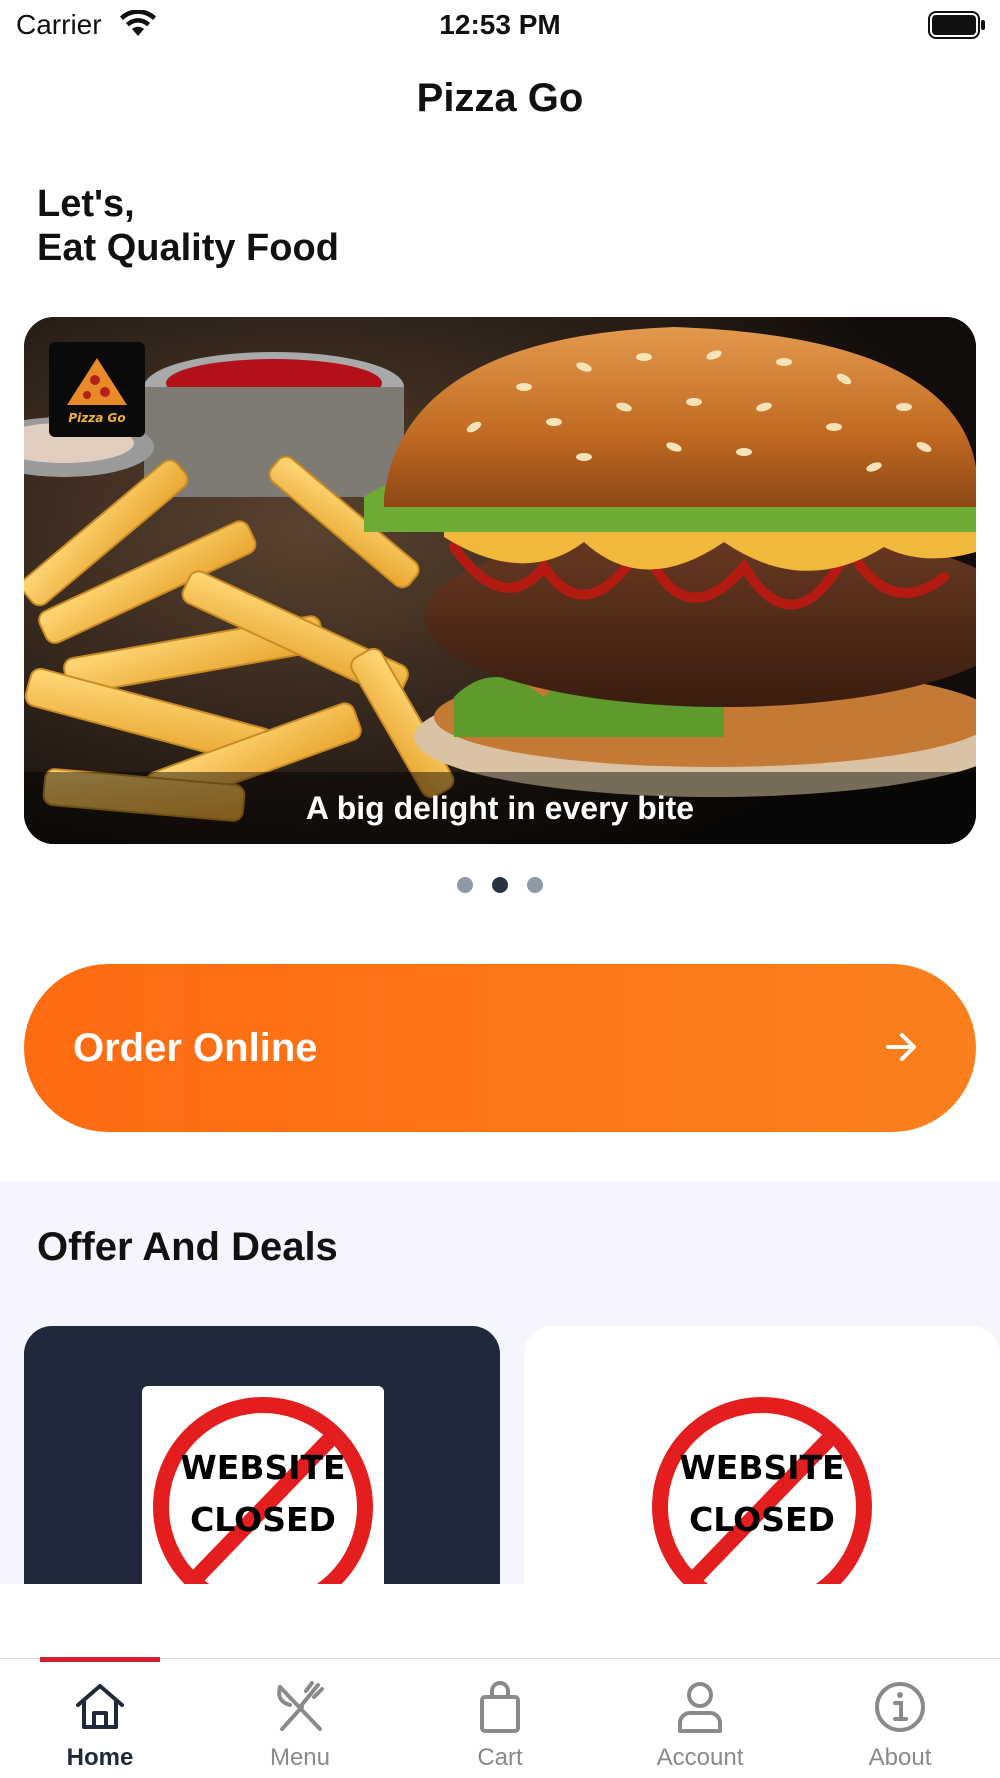  I want to click on tab-about: About, so click(900, 1718).